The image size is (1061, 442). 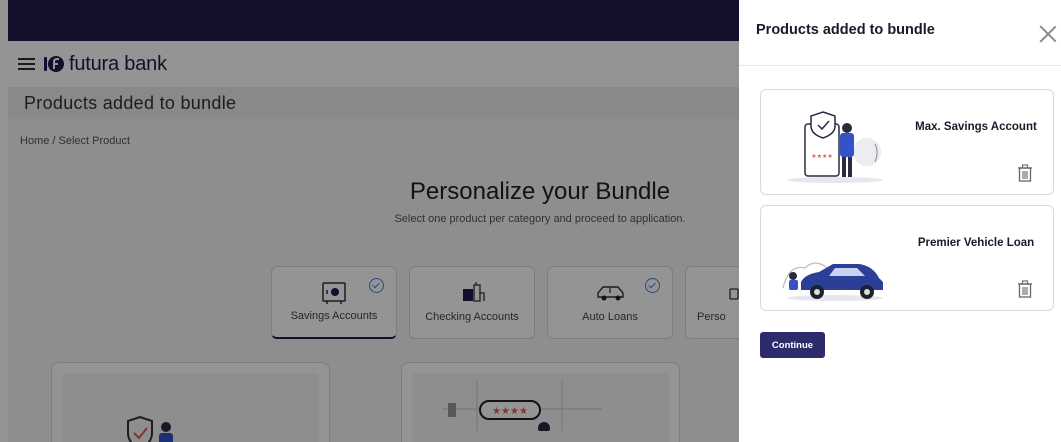 What do you see at coordinates (976, 127) in the screenshot?
I see `bundle-item-name: Max. Savings Account` at bounding box center [976, 127].